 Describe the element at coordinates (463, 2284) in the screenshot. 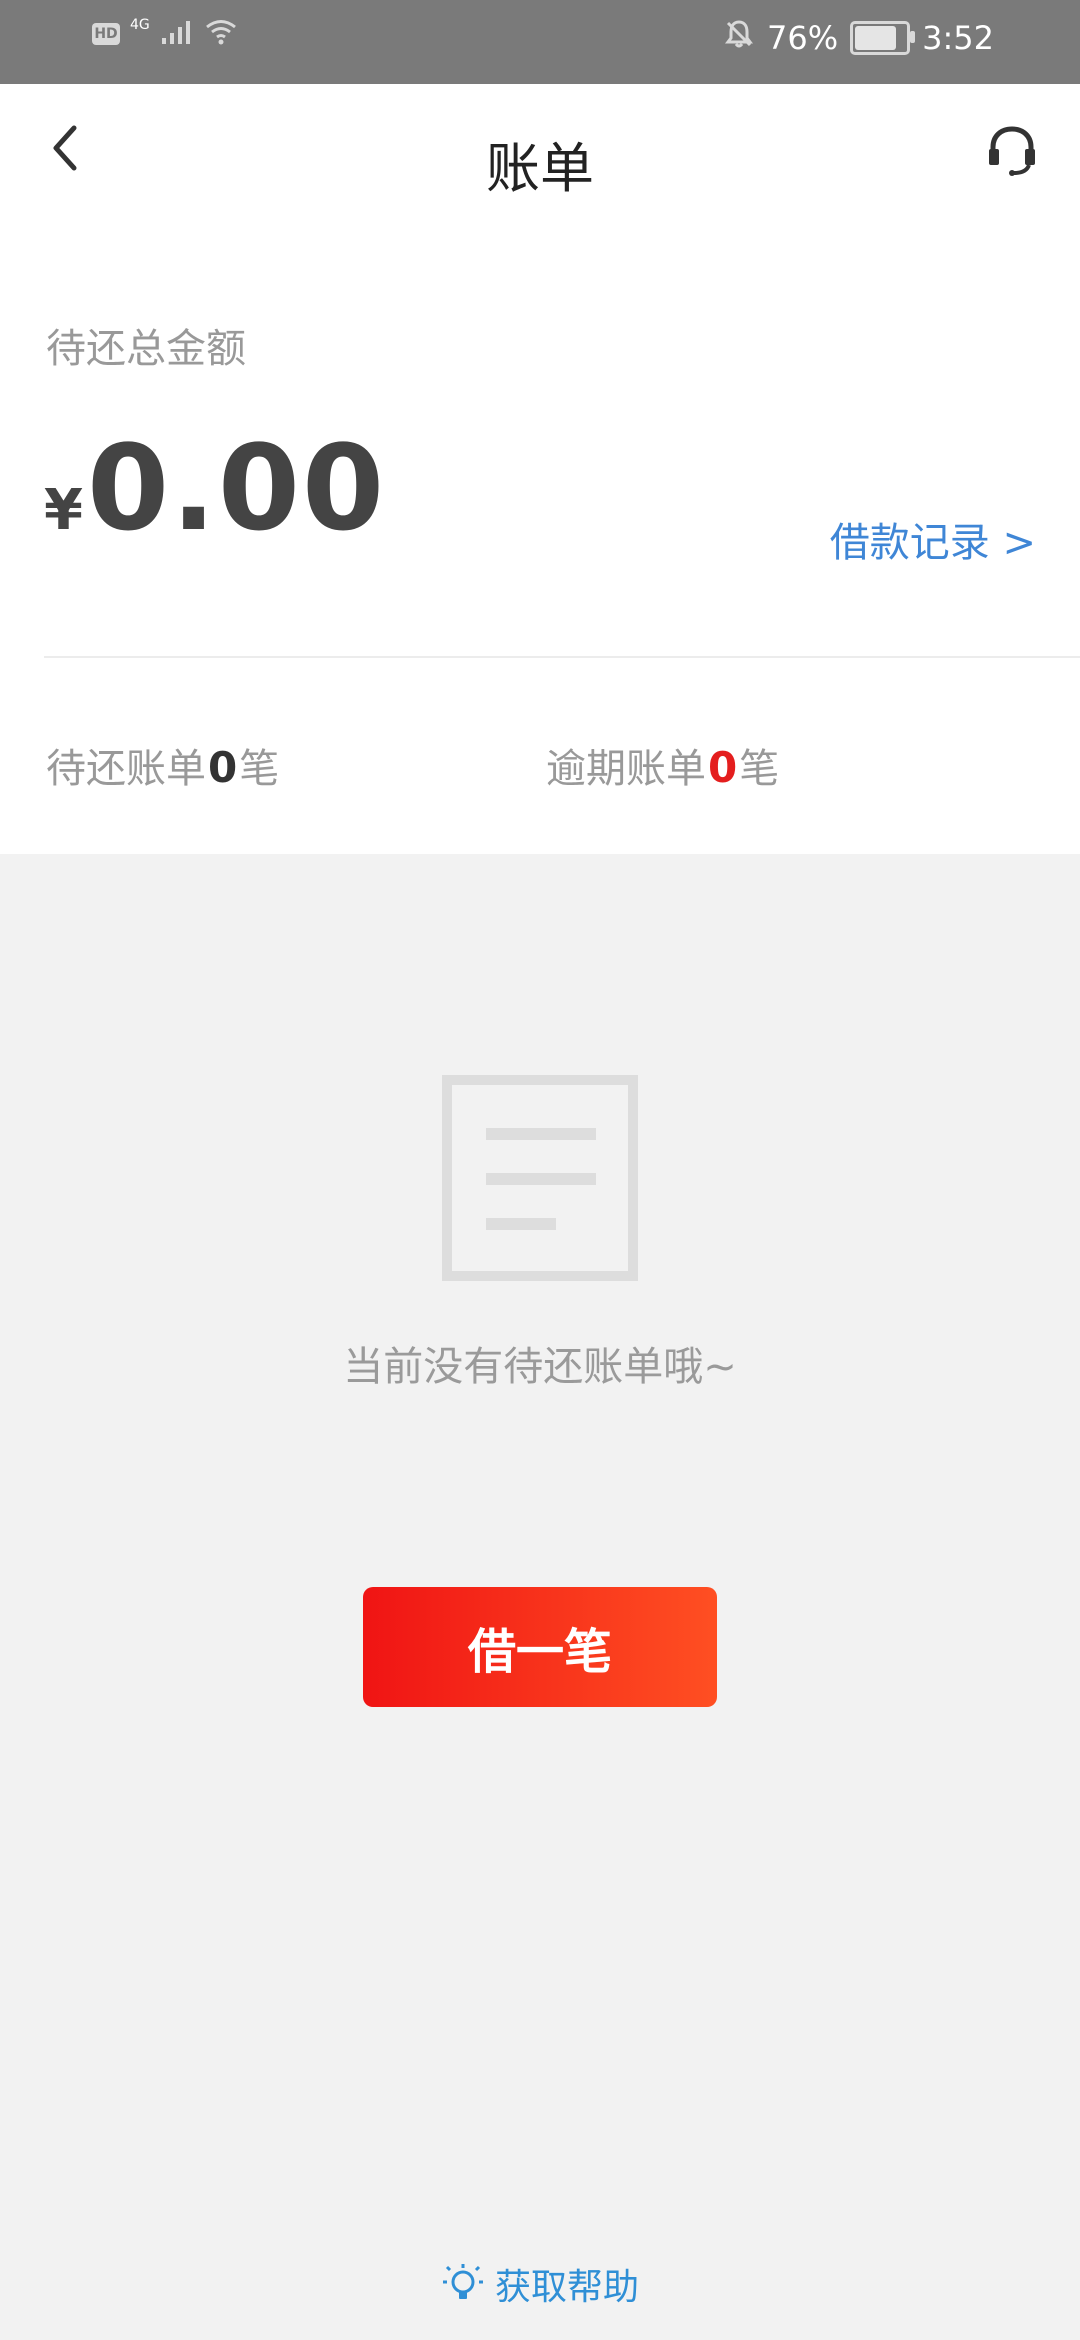

I see `lightbulb-icon` at that location.